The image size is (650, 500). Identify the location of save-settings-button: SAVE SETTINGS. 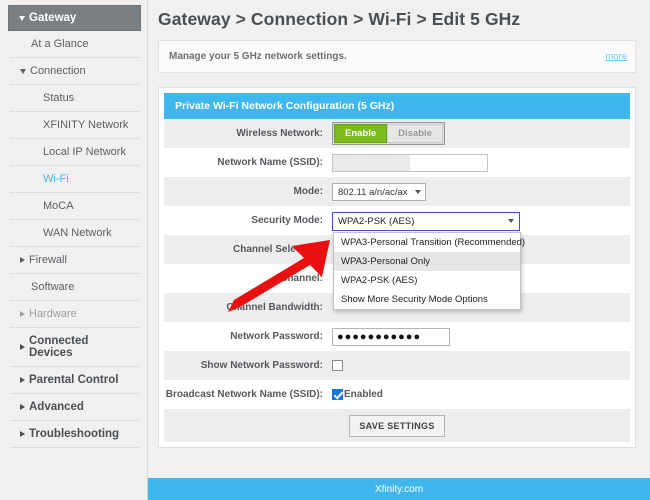
(397, 425).